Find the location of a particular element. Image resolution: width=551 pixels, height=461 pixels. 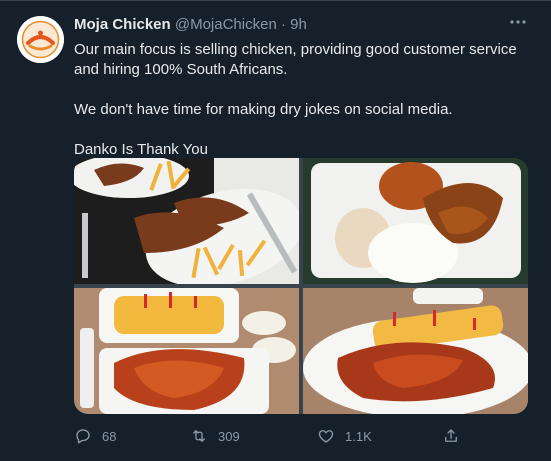

reply-icon is located at coordinates (83, 436).